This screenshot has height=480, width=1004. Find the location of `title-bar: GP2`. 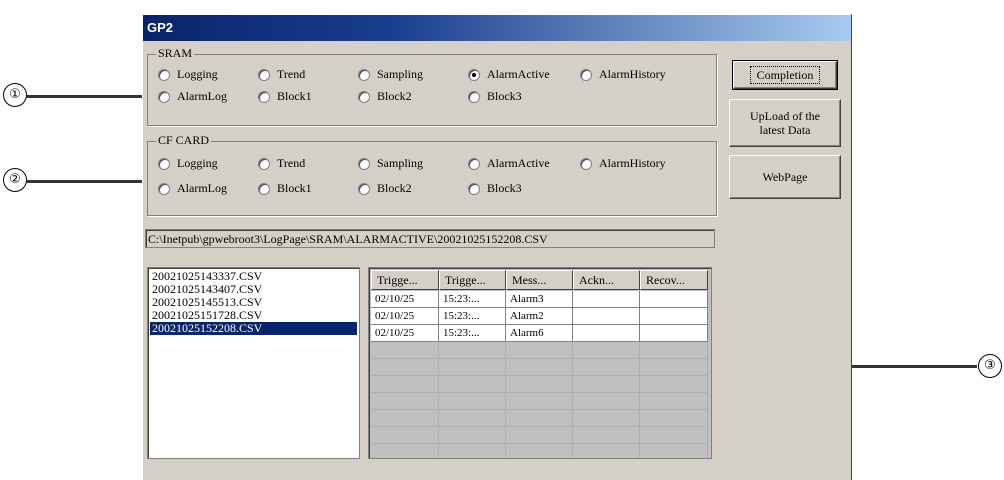

title-bar: GP2 is located at coordinates (497, 28).